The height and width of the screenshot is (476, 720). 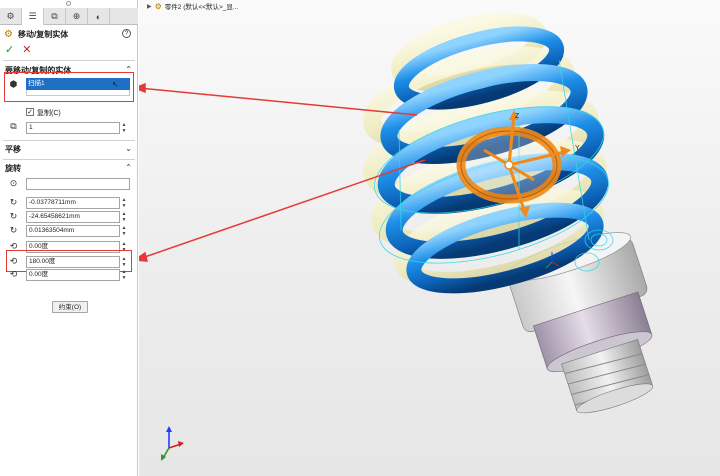 I want to click on ok-button: ✓, so click(x=9, y=49).